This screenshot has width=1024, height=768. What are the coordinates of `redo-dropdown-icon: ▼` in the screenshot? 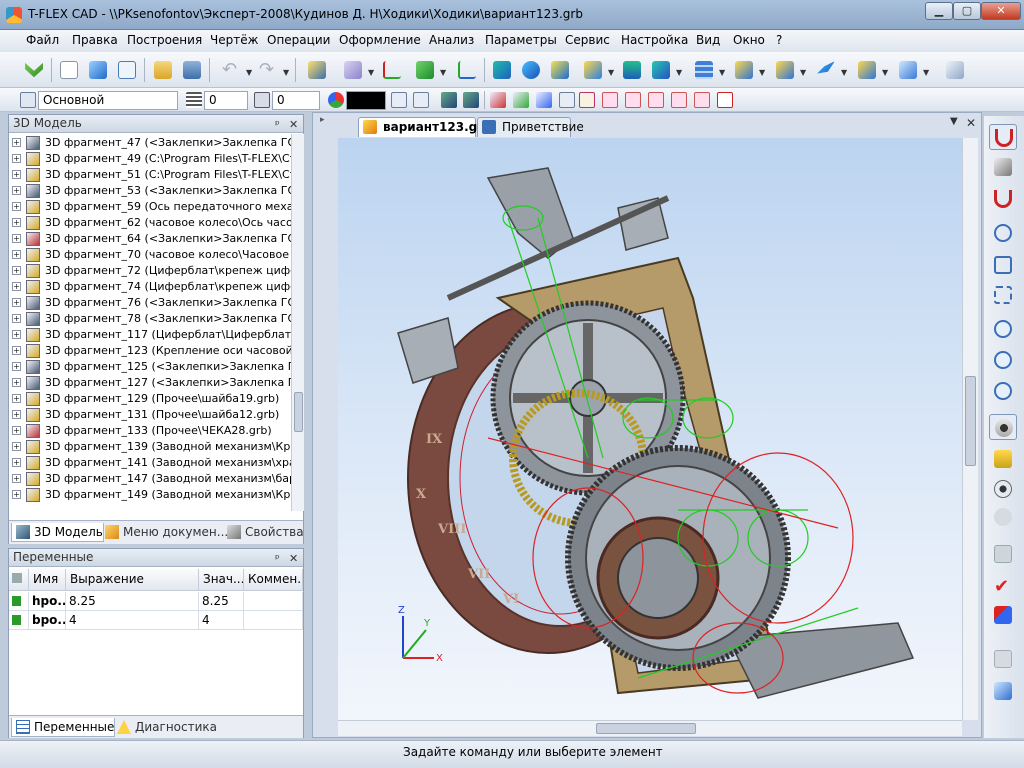 It's located at (286, 72).